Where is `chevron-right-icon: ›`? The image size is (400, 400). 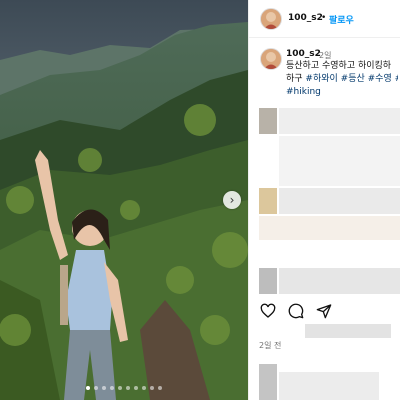
chevron-right-icon: › is located at coordinates (232, 200).